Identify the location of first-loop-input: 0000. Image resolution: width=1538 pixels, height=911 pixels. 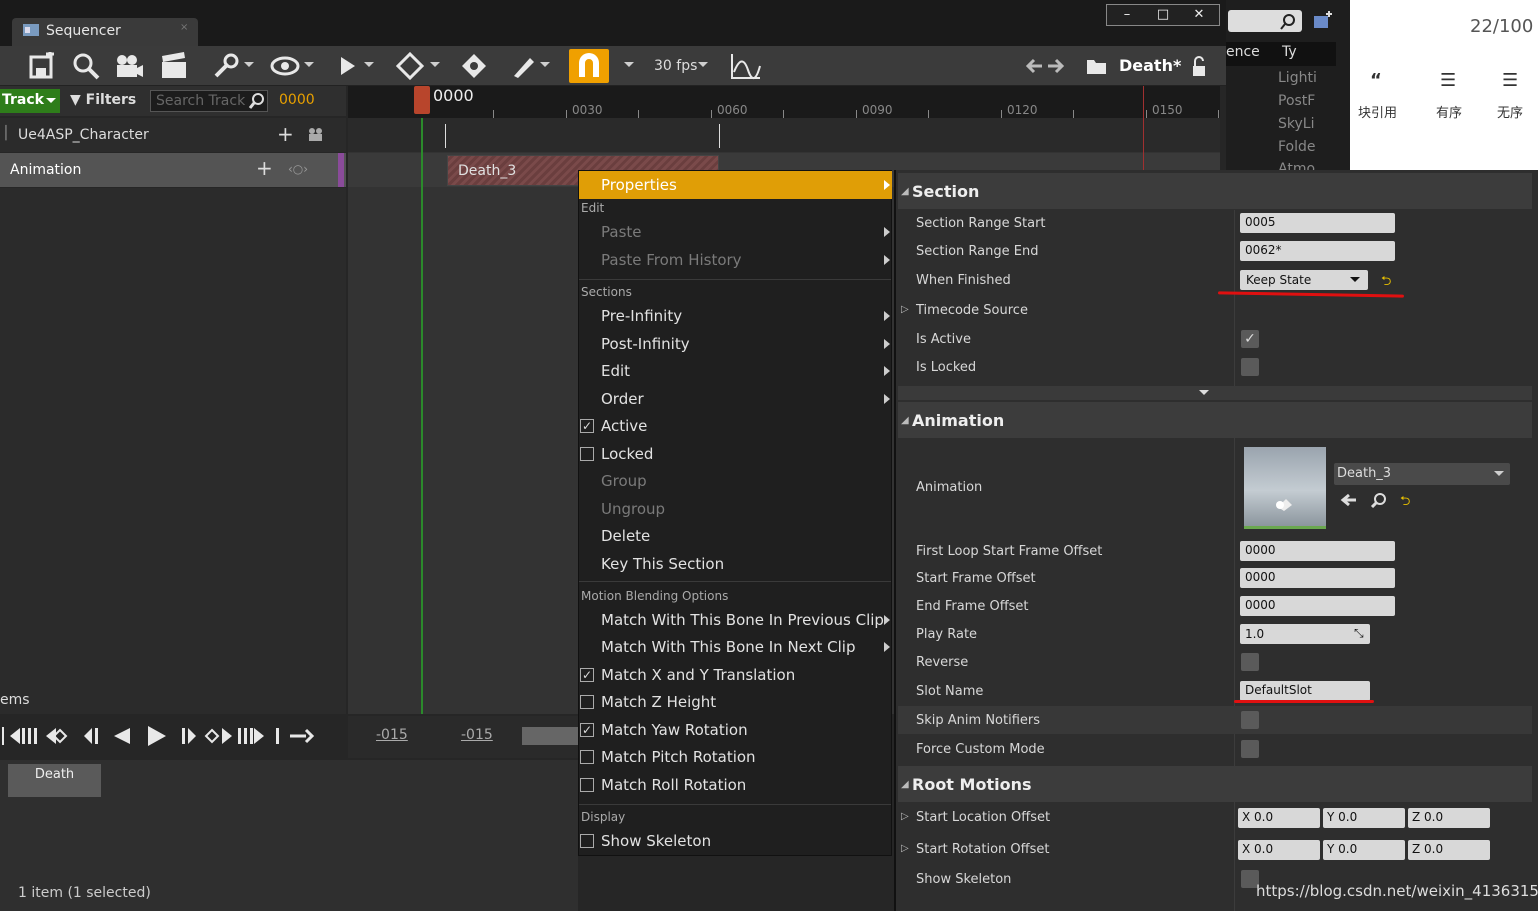
(1317, 551).